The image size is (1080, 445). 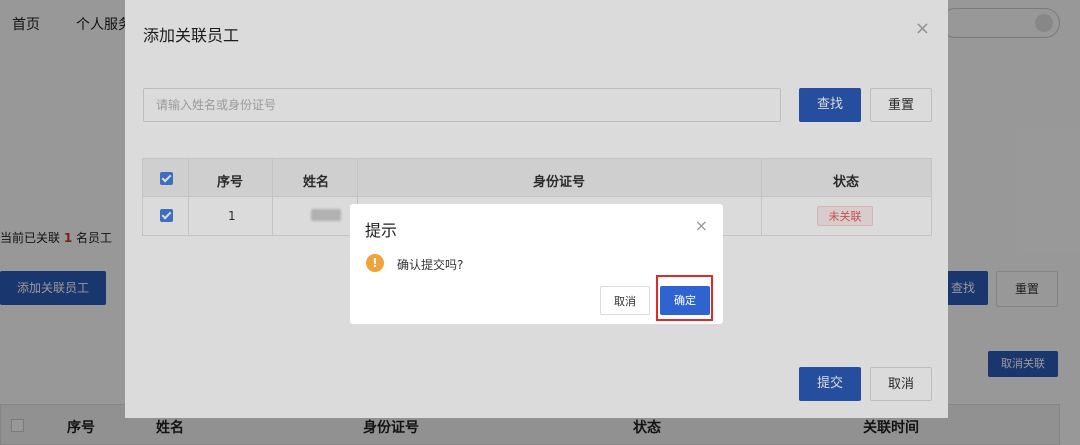 What do you see at coordinates (430, 265) in the screenshot?
I see `confirm-message: 确认提交吗?` at bounding box center [430, 265].